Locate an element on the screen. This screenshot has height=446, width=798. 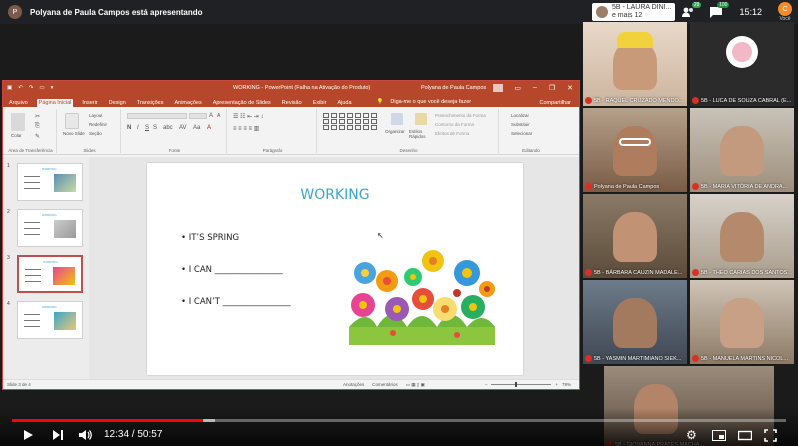
played-bar is located at coordinates (108, 420).